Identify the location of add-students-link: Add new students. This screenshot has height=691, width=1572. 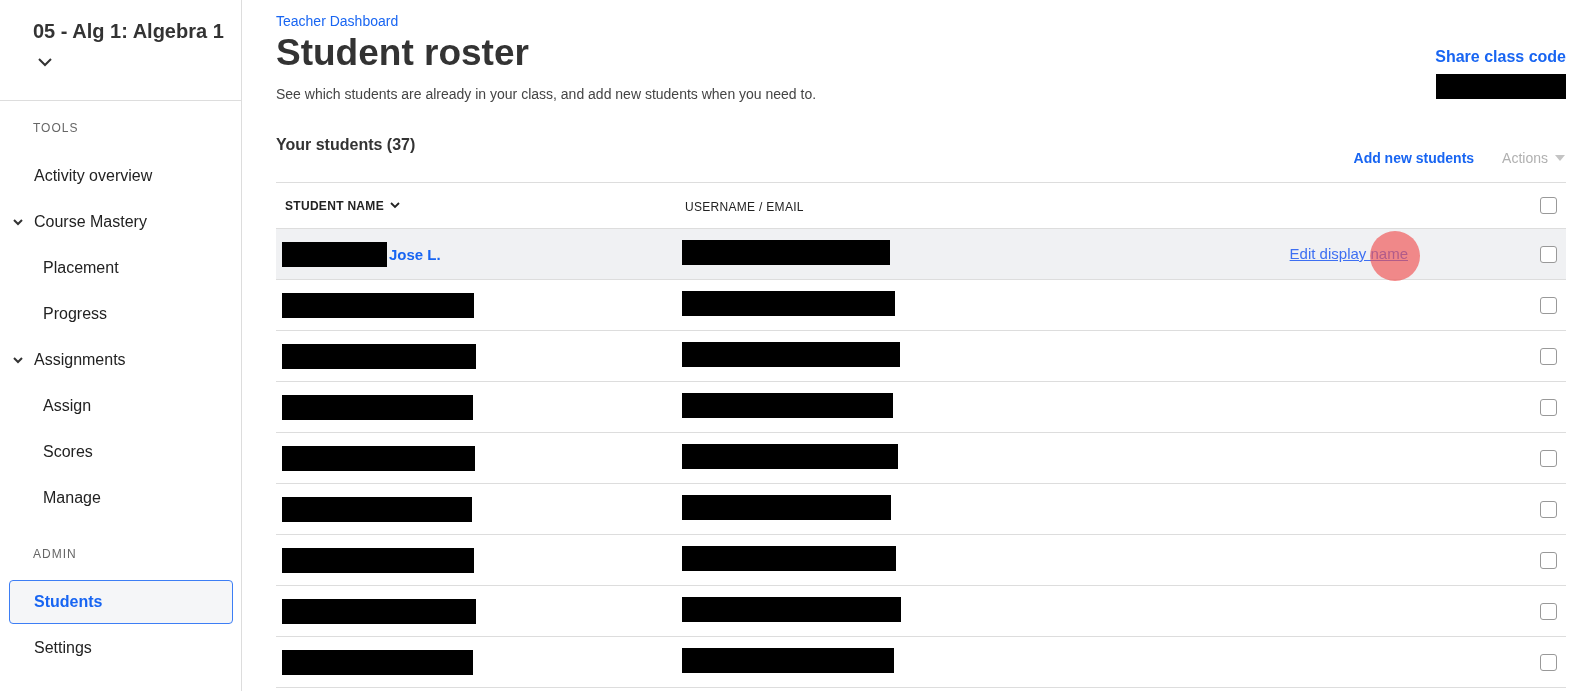
(1414, 158).